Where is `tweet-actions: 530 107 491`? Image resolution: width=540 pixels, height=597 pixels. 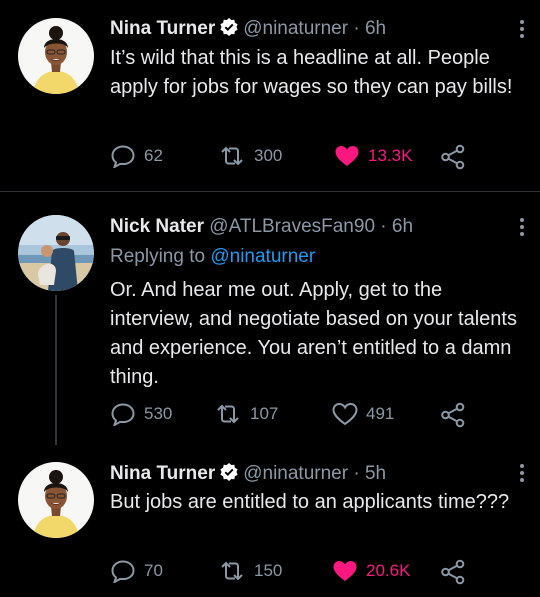 tweet-actions: 530 107 491 is located at coordinates (320, 416).